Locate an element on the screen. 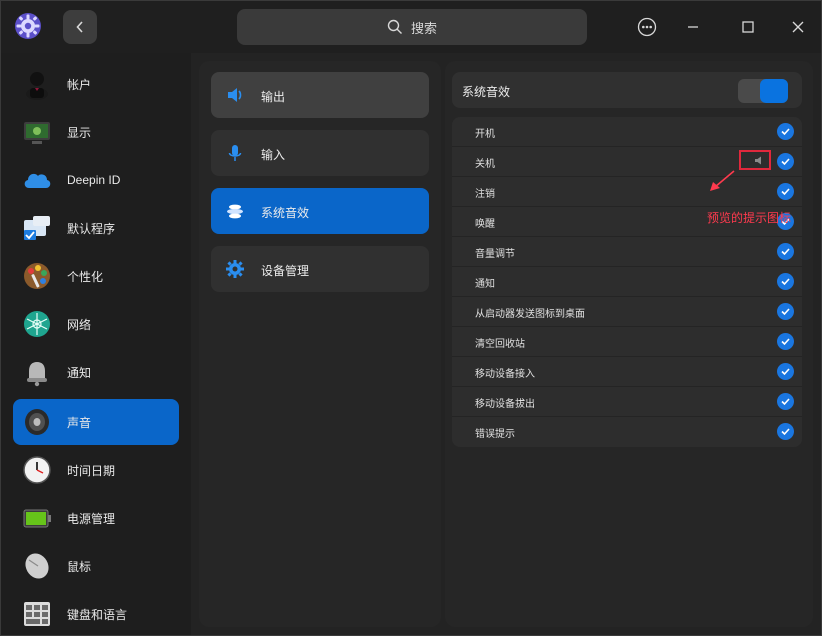  sidebar-item-network: 网络 is located at coordinates (96, 324).